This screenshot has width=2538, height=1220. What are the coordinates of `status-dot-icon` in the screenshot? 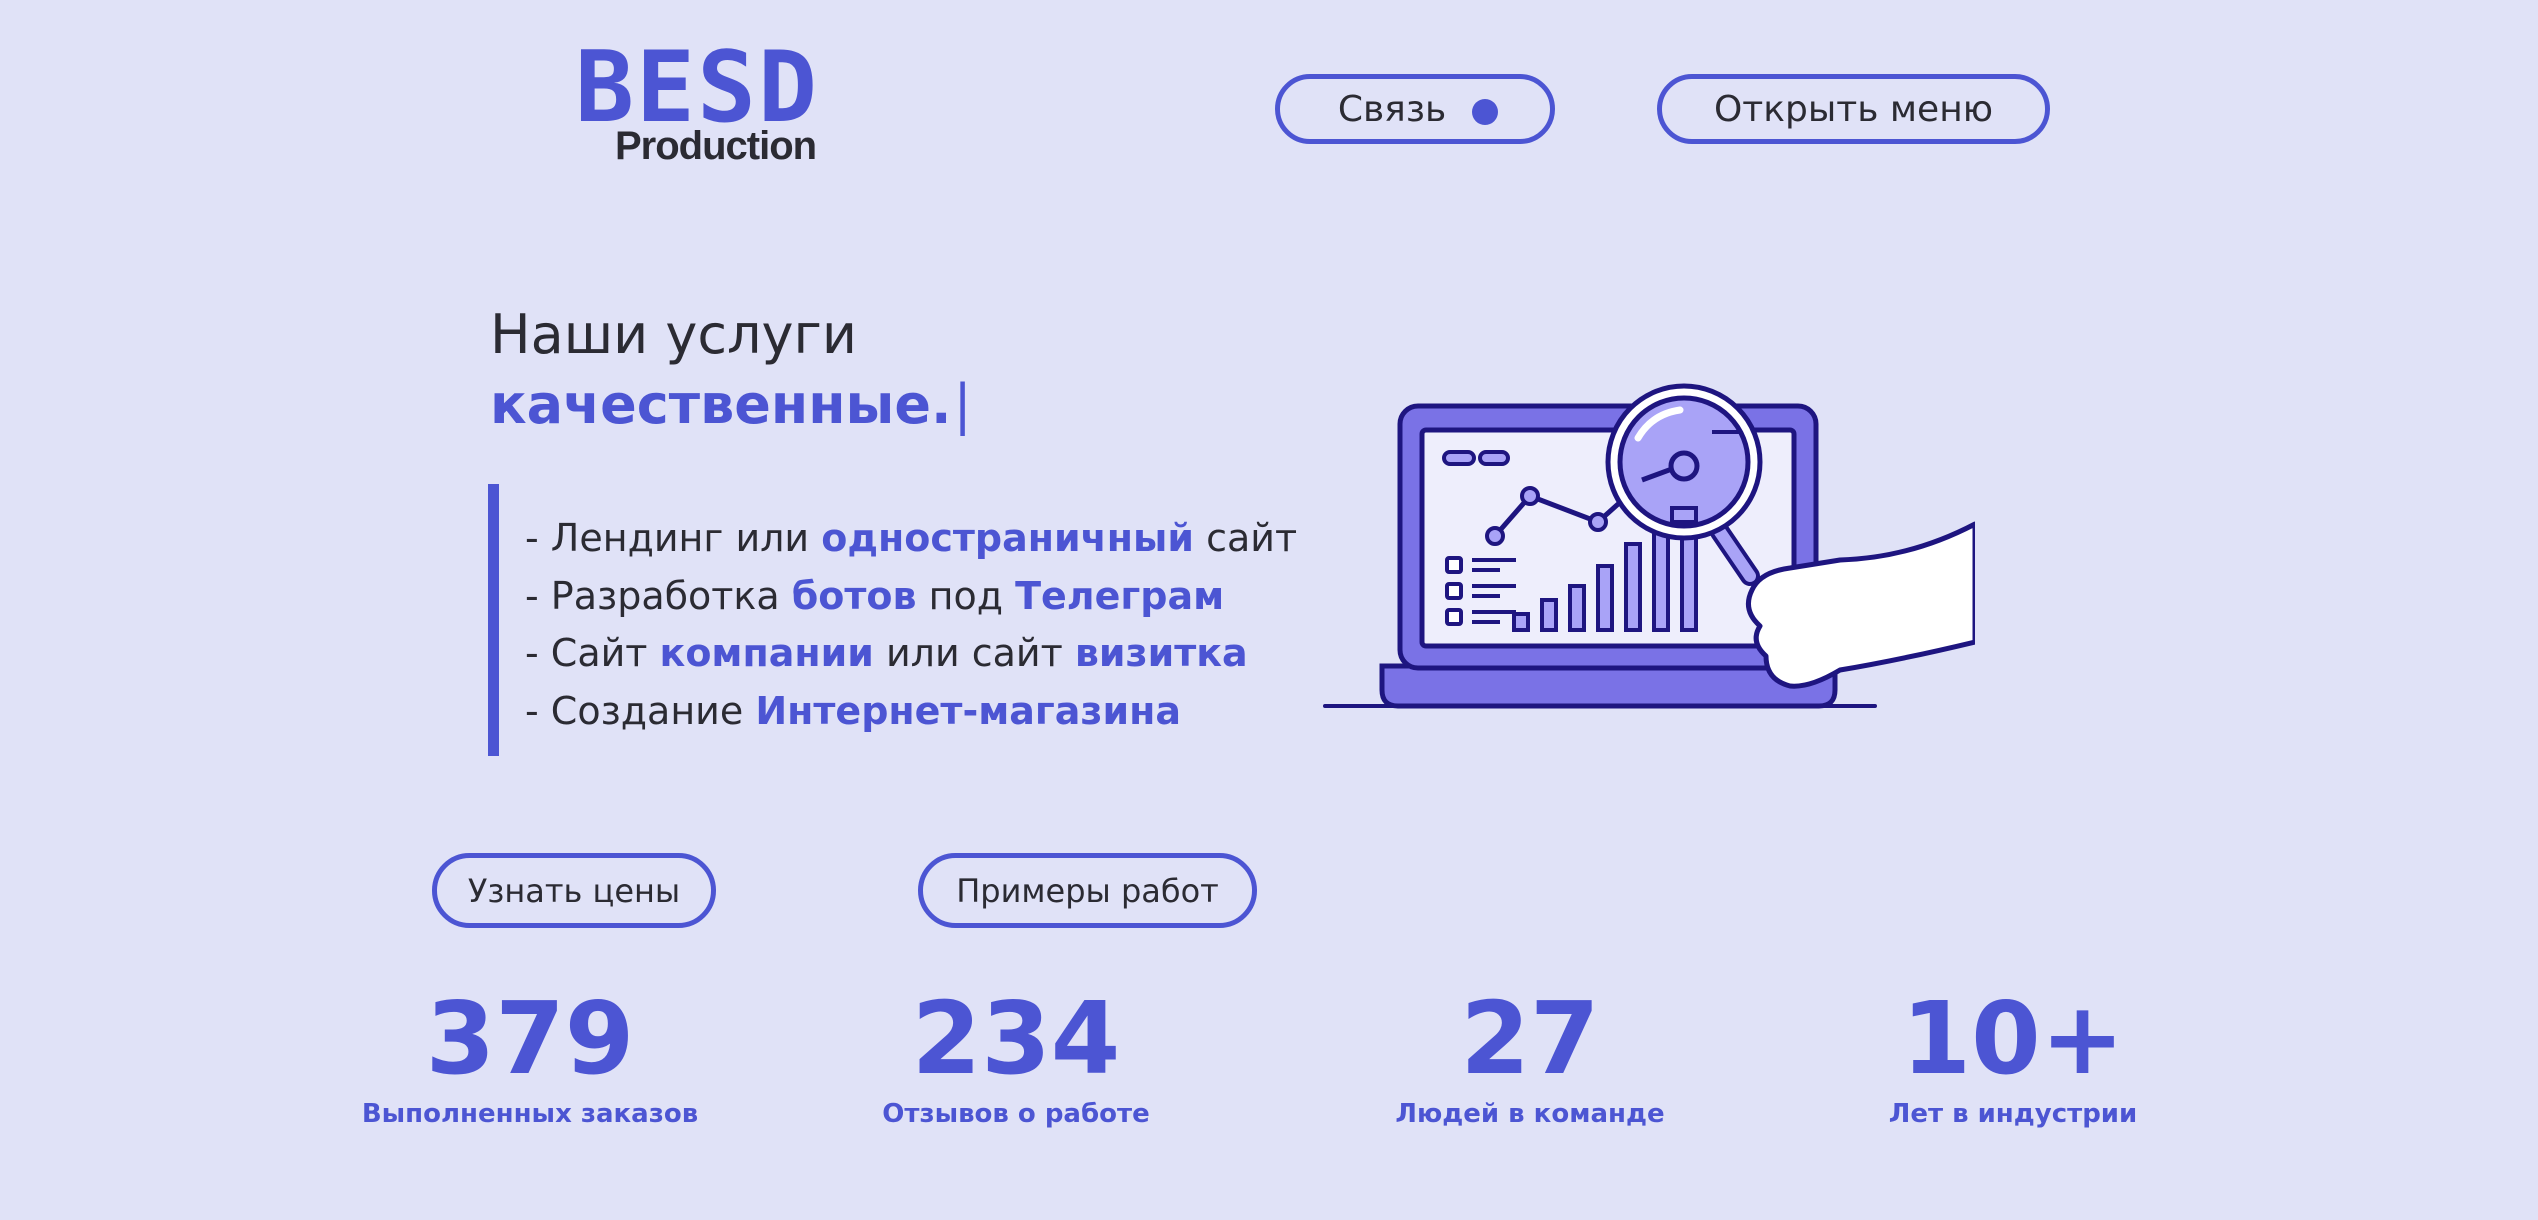 It's located at (1485, 112).